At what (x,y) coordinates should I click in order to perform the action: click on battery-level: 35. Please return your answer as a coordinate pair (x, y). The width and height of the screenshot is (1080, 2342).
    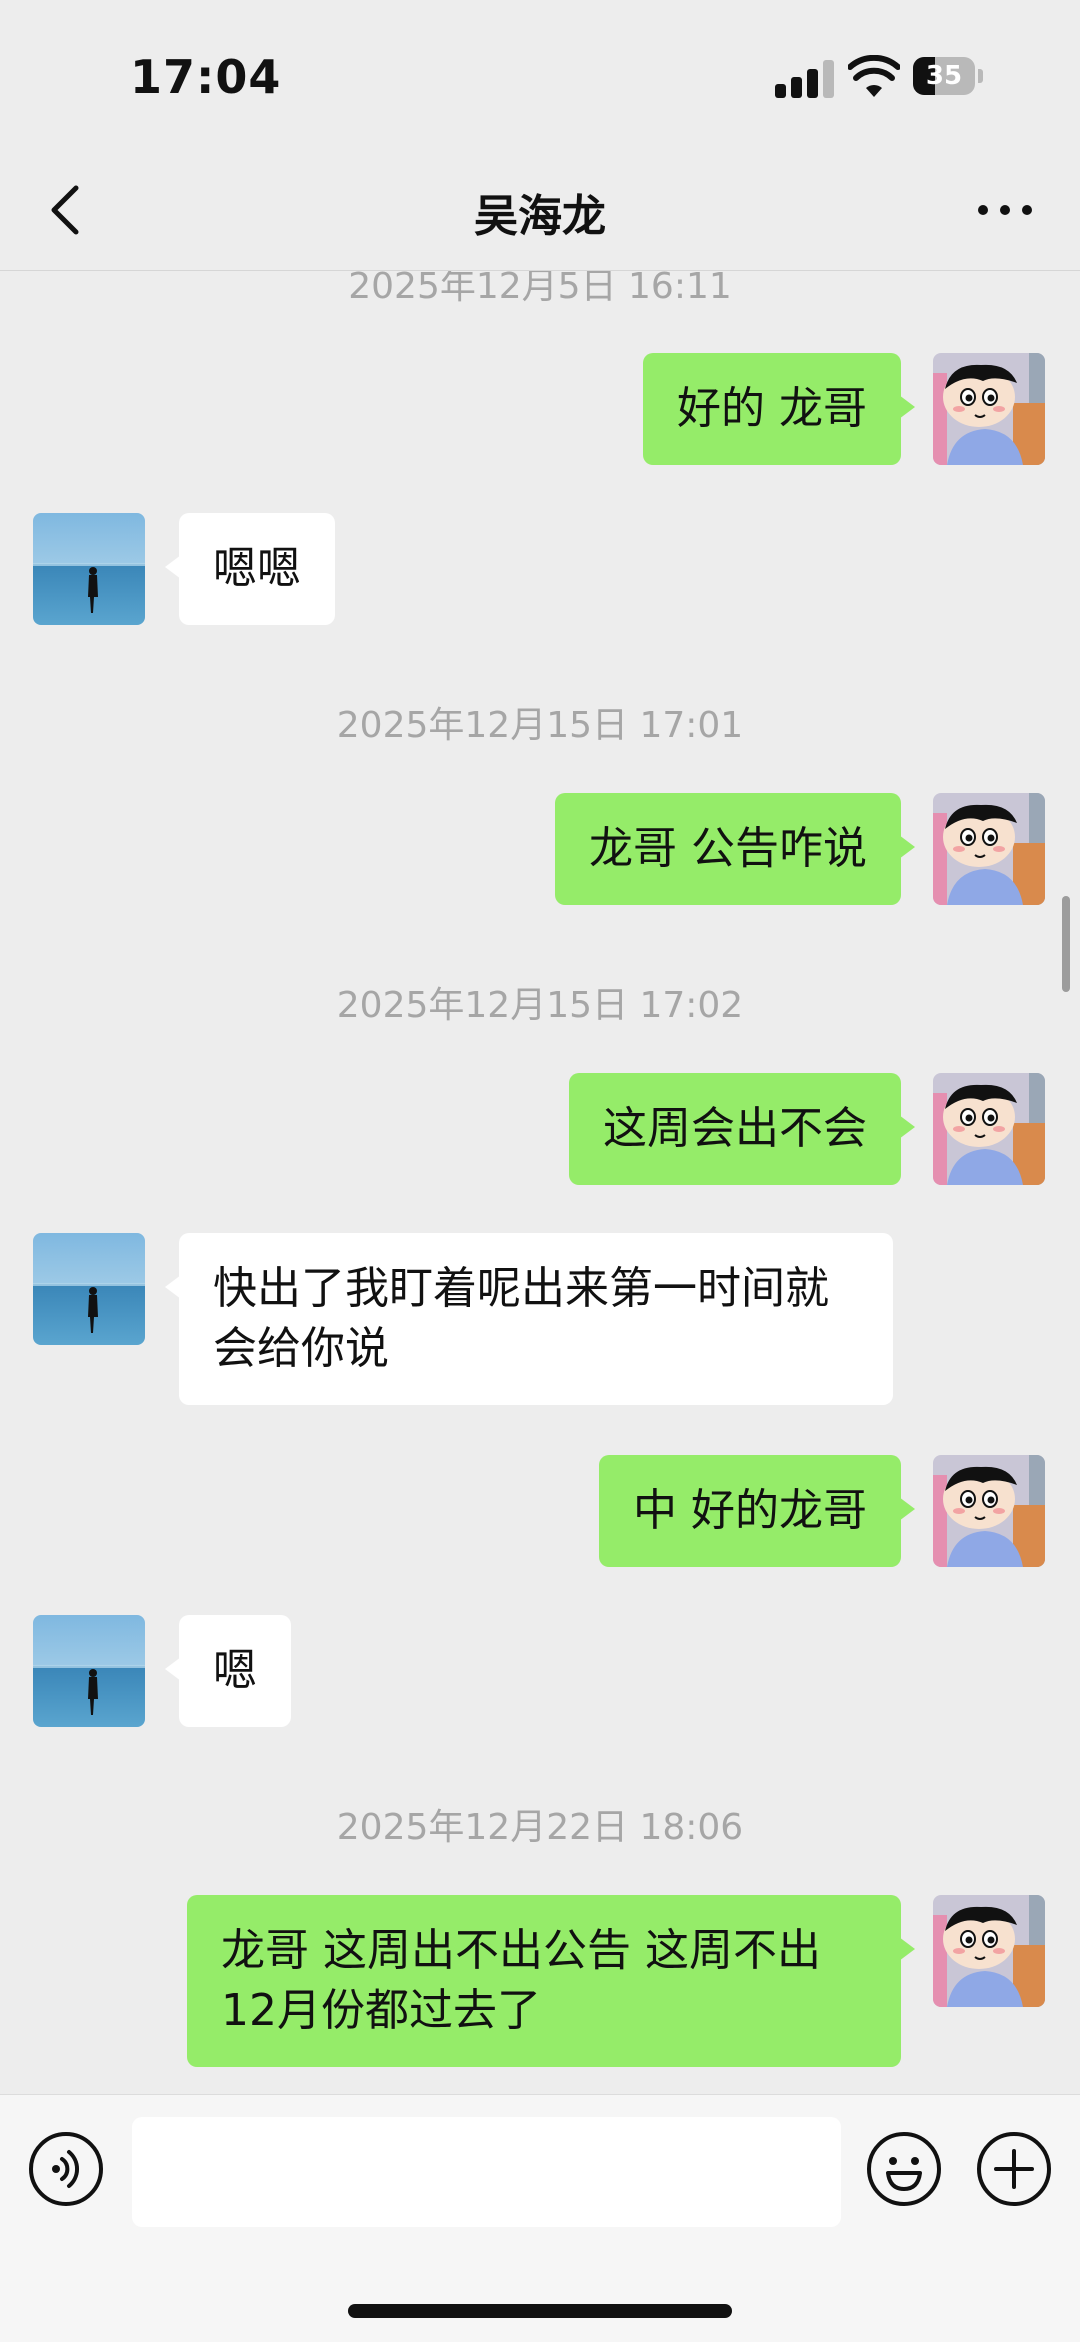
    Looking at the image, I should click on (944, 76).